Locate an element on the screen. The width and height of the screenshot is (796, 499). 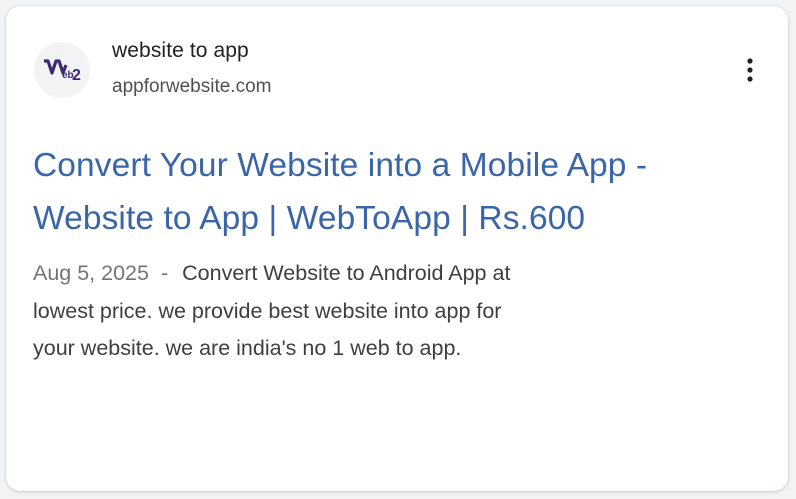
site-favicon: eb 2 is located at coordinates (62, 70).